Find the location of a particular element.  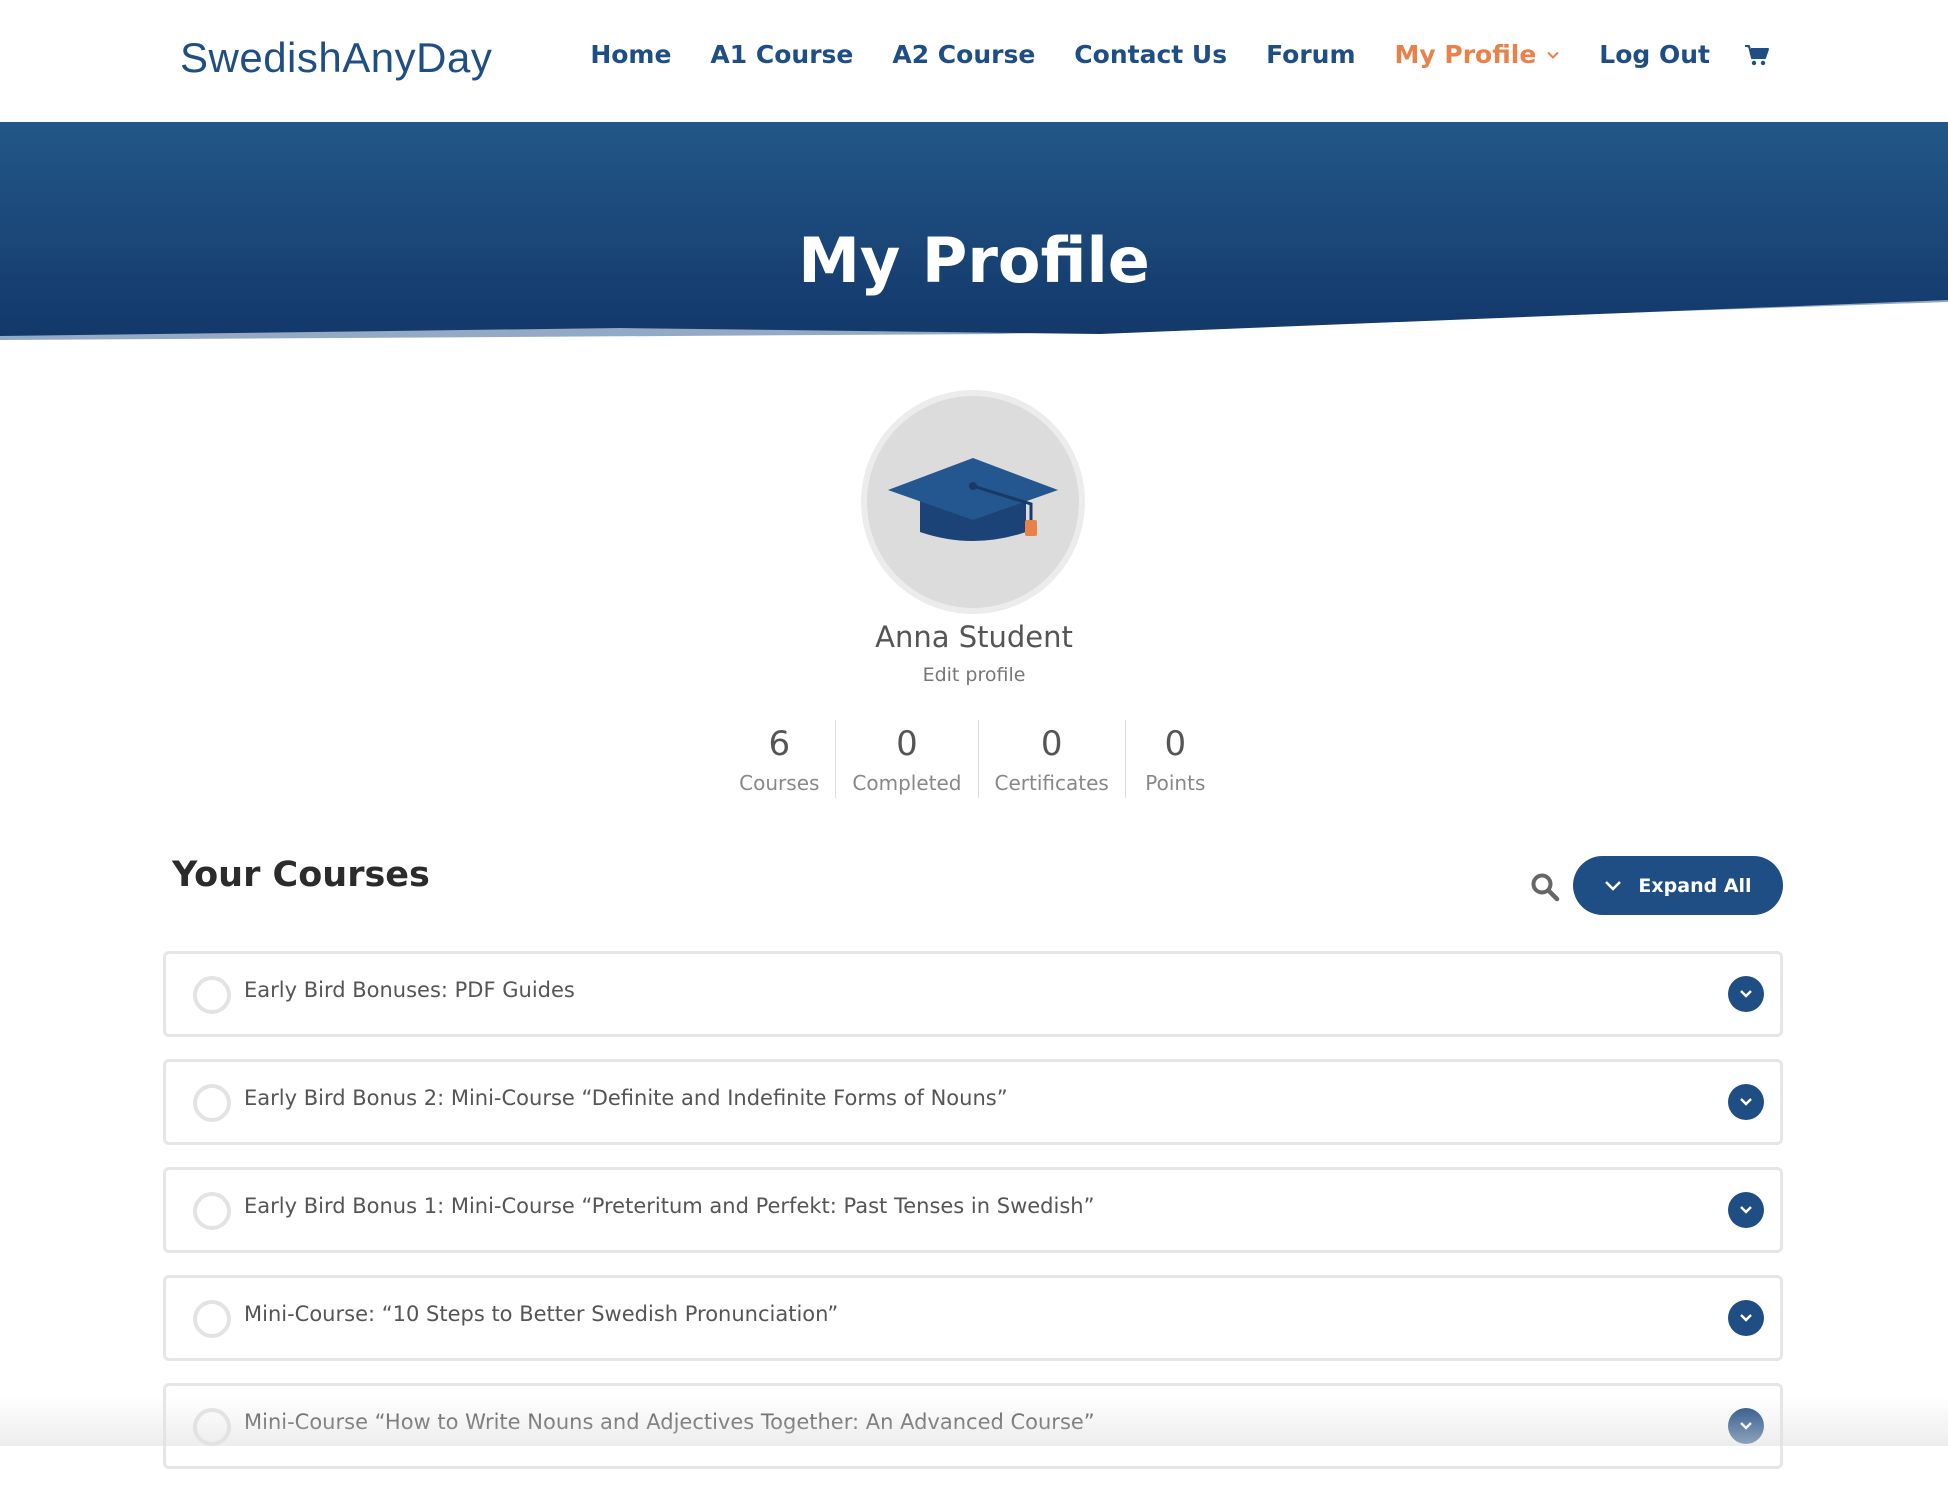

nav-a1-course: A1 Course is located at coordinates (781, 54).